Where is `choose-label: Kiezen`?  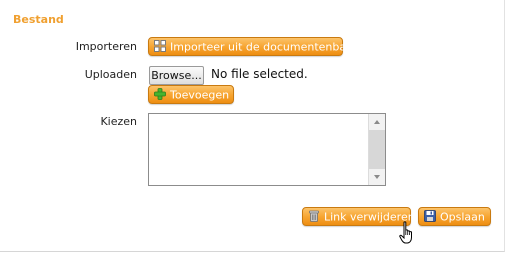
choose-label: Kiezen is located at coordinates (118, 121).